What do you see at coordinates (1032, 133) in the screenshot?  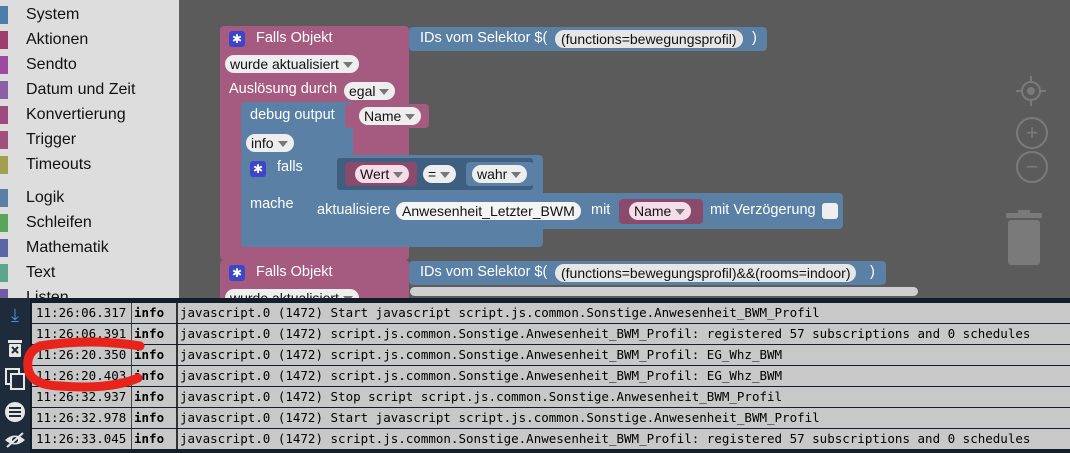 I see `zoom-in-icon: +` at bounding box center [1032, 133].